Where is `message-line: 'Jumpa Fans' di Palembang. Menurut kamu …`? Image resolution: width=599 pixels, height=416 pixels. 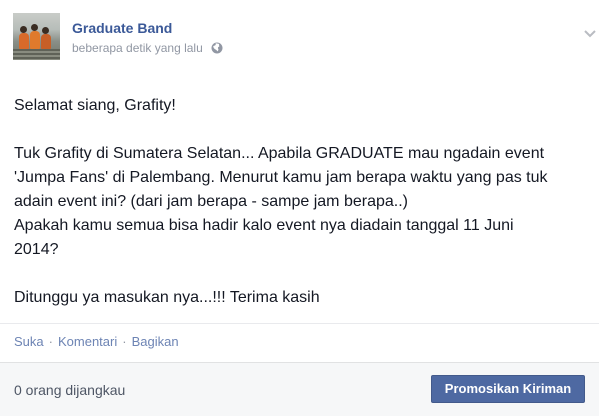
message-line: 'Jumpa Fans' di Palembang. Menurut kamu … is located at coordinates (281, 177).